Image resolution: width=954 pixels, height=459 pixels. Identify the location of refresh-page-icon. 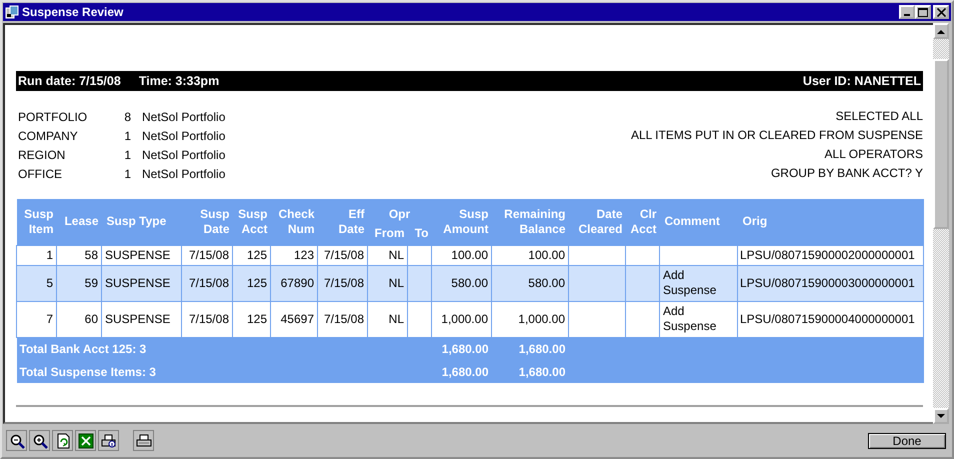
(62, 440).